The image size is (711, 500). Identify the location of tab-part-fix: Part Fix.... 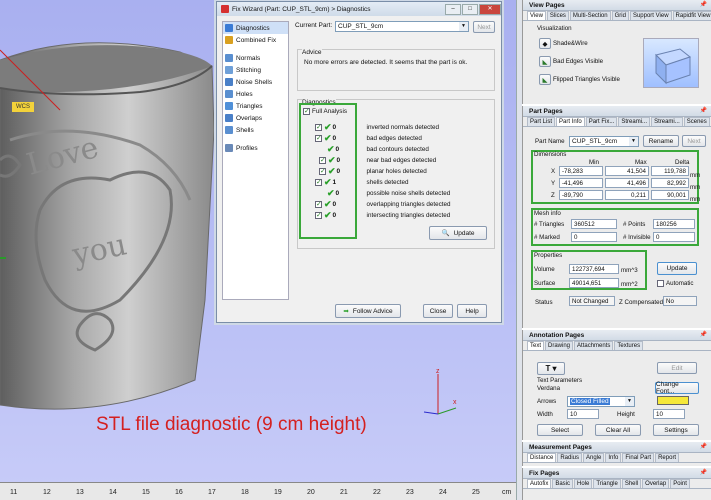
(601, 121).